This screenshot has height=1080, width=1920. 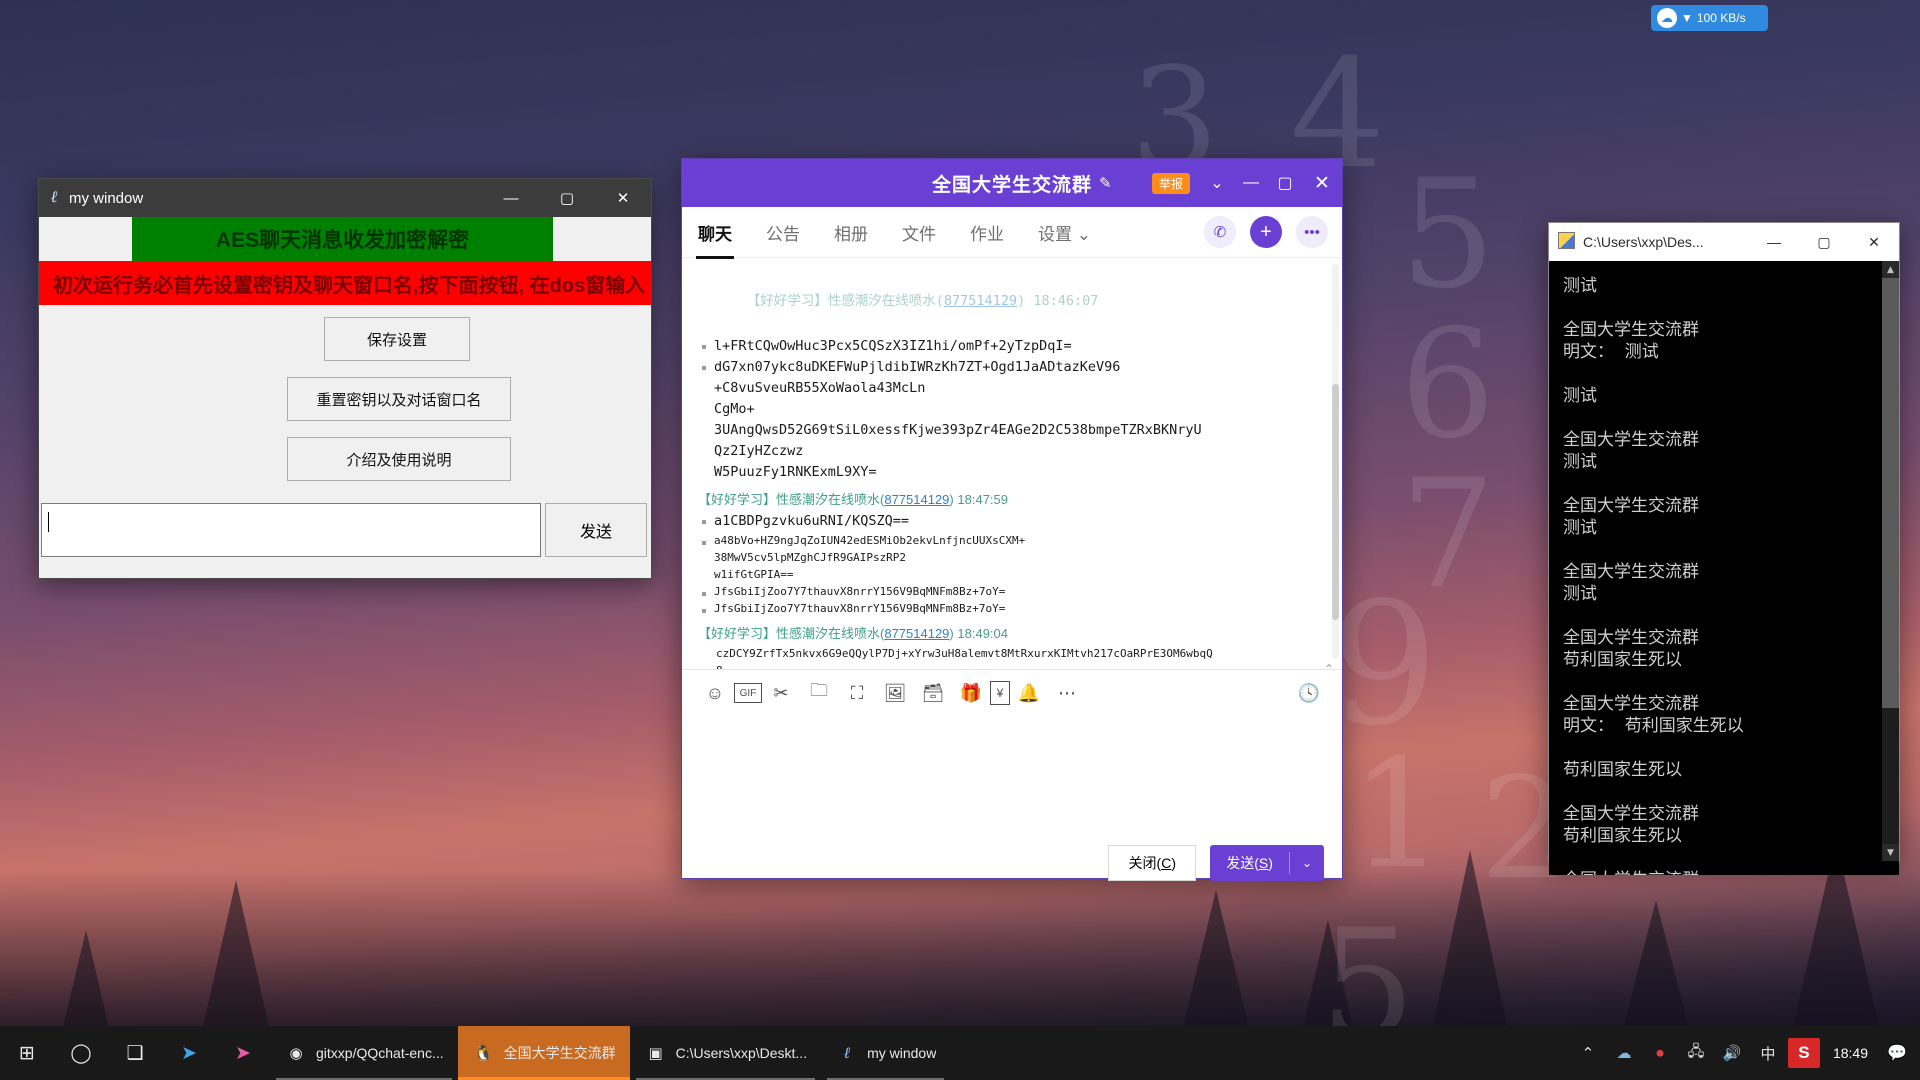 What do you see at coordinates (1624, 1053) in the screenshot?
I see `onedrive-icon: ☁` at bounding box center [1624, 1053].